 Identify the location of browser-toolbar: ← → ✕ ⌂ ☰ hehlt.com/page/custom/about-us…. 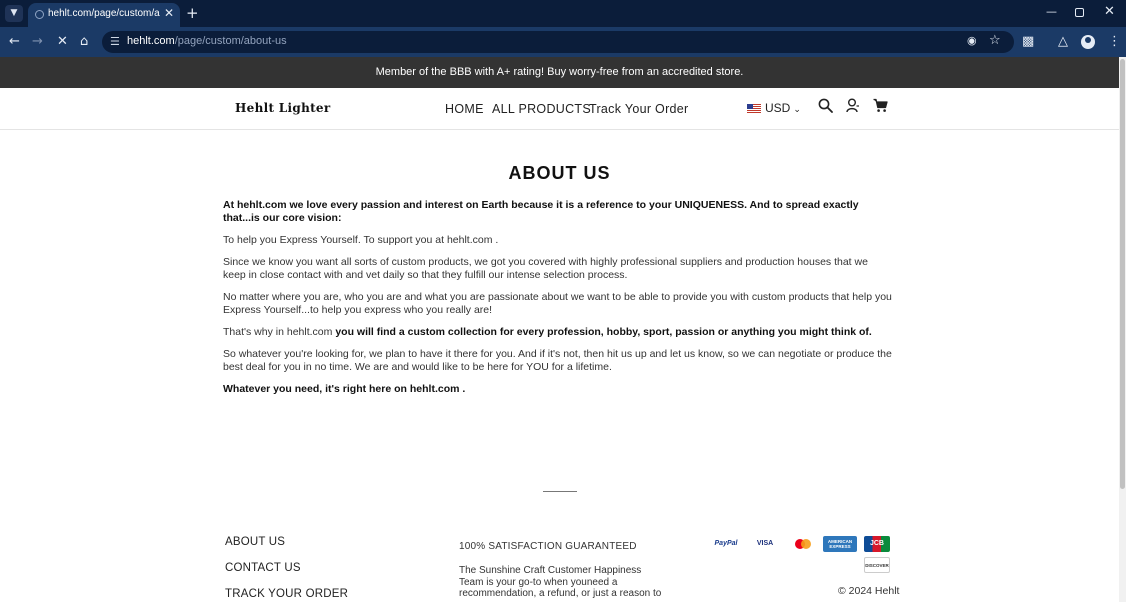
(563, 42).